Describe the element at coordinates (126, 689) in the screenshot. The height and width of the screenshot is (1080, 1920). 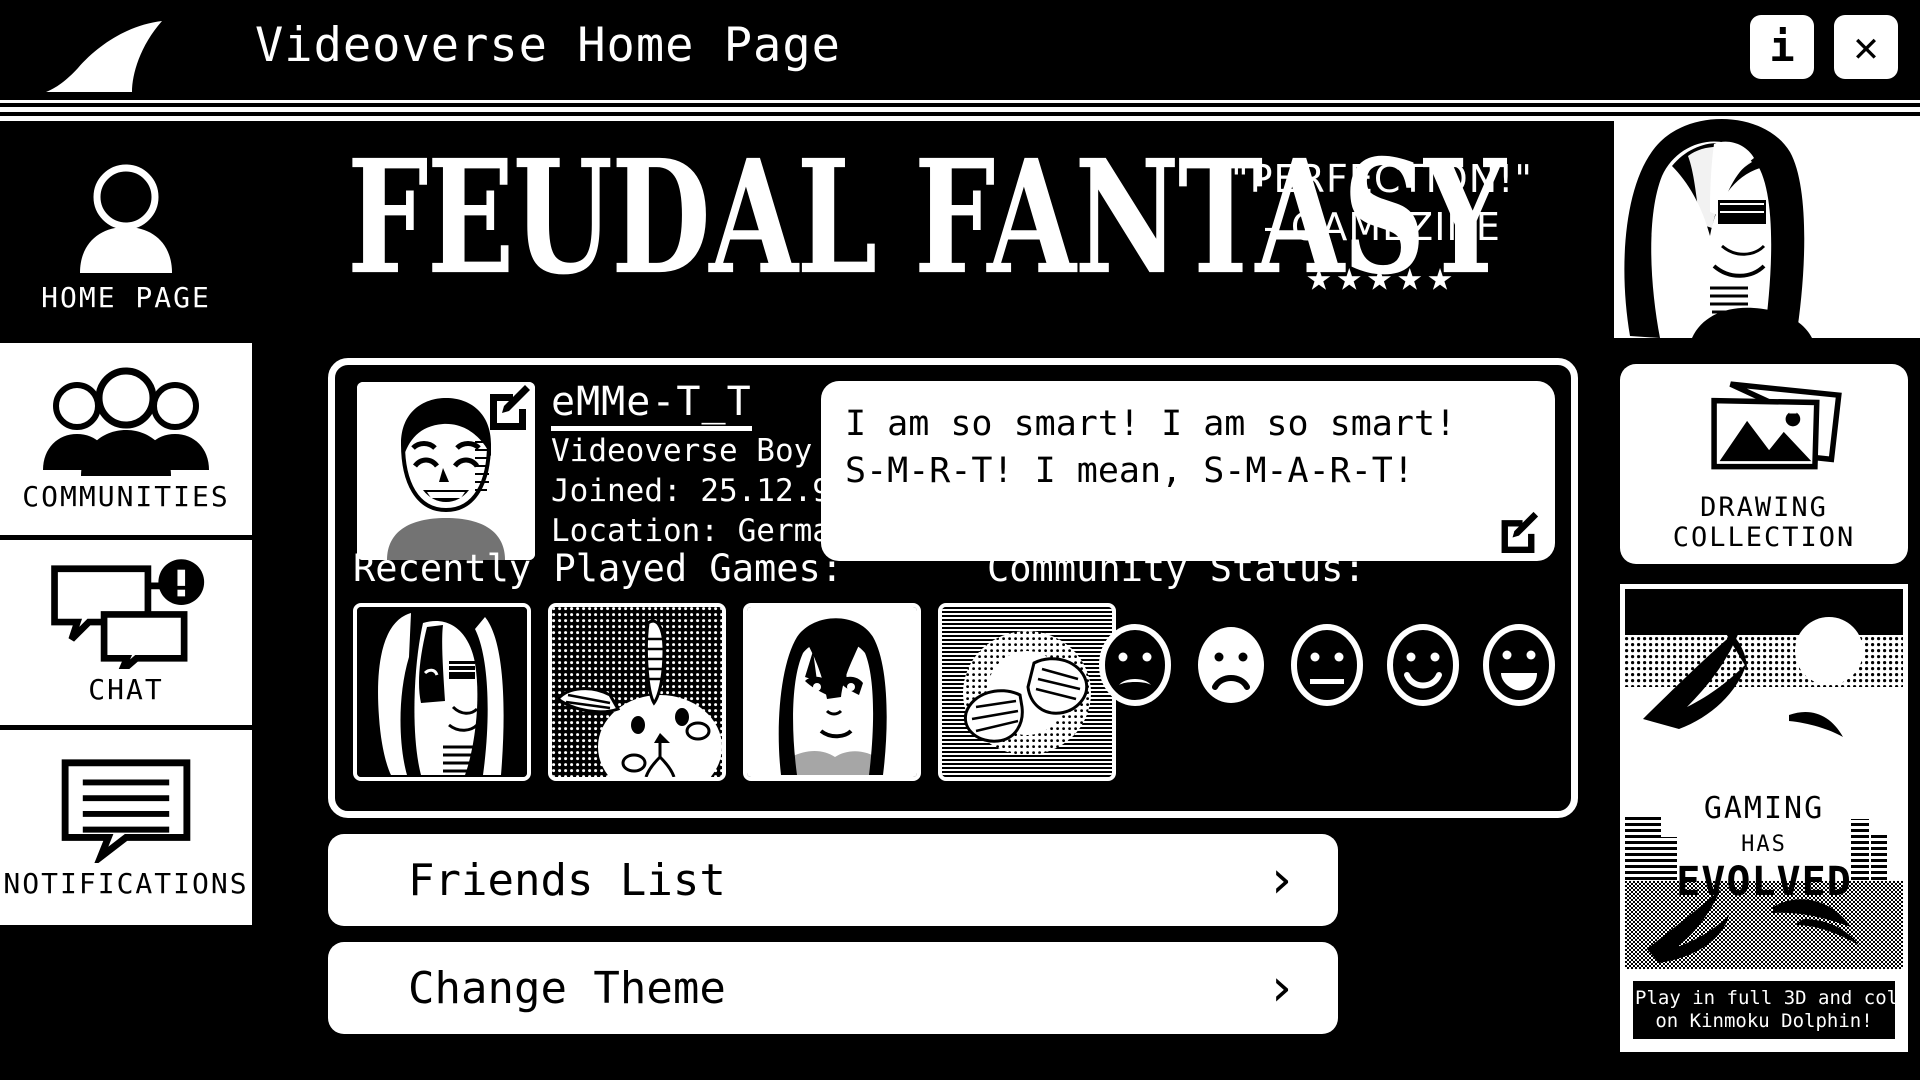
I see `sidebar-item-label: CHAT` at that location.